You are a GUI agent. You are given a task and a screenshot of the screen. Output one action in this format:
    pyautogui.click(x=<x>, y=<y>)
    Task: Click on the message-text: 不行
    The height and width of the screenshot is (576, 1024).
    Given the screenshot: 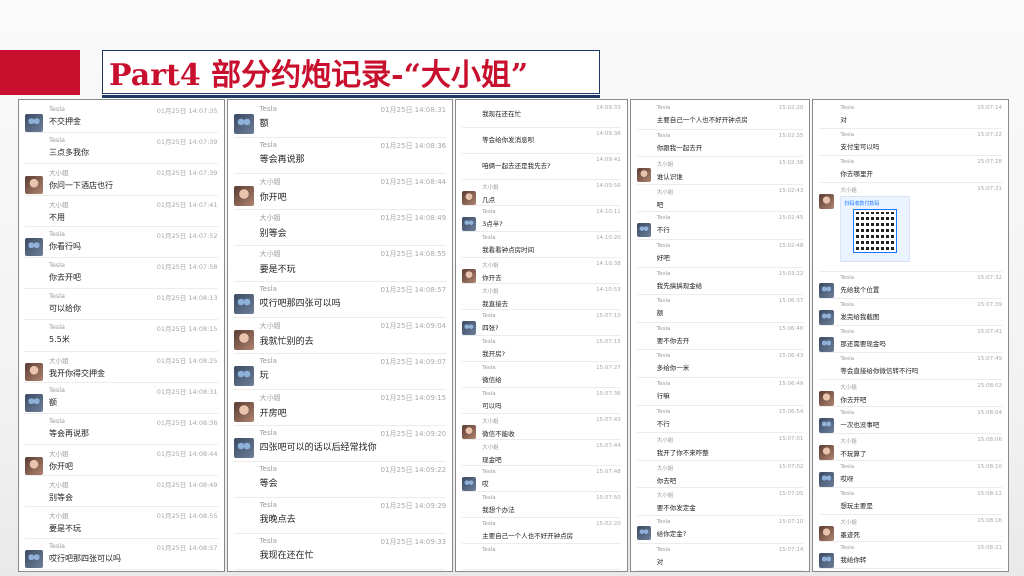 What is the action you would take?
    pyautogui.click(x=663, y=230)
    